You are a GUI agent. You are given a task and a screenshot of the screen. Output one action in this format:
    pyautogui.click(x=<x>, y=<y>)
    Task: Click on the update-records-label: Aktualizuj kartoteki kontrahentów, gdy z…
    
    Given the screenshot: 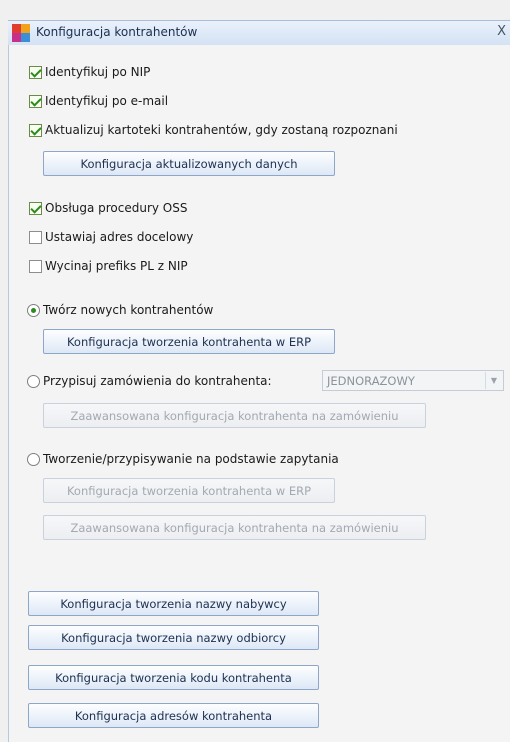 What is the action you would take?
    pyautogui.click(x=221, y=130)
    